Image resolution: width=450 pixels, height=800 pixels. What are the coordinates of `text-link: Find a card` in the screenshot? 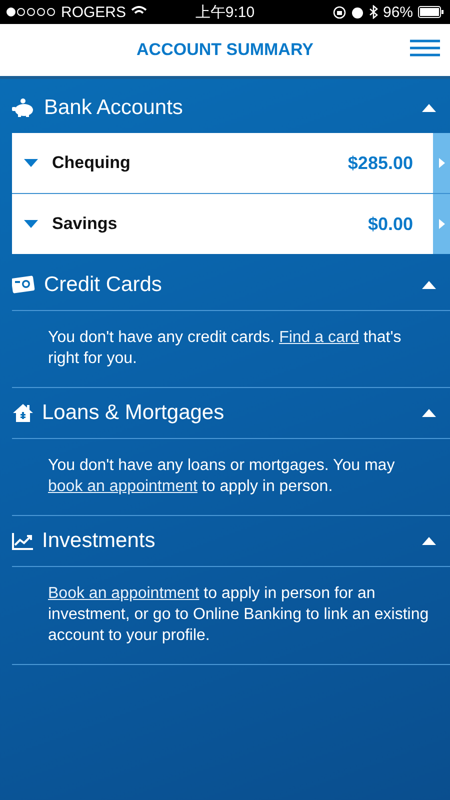 It's located at (319, 337).